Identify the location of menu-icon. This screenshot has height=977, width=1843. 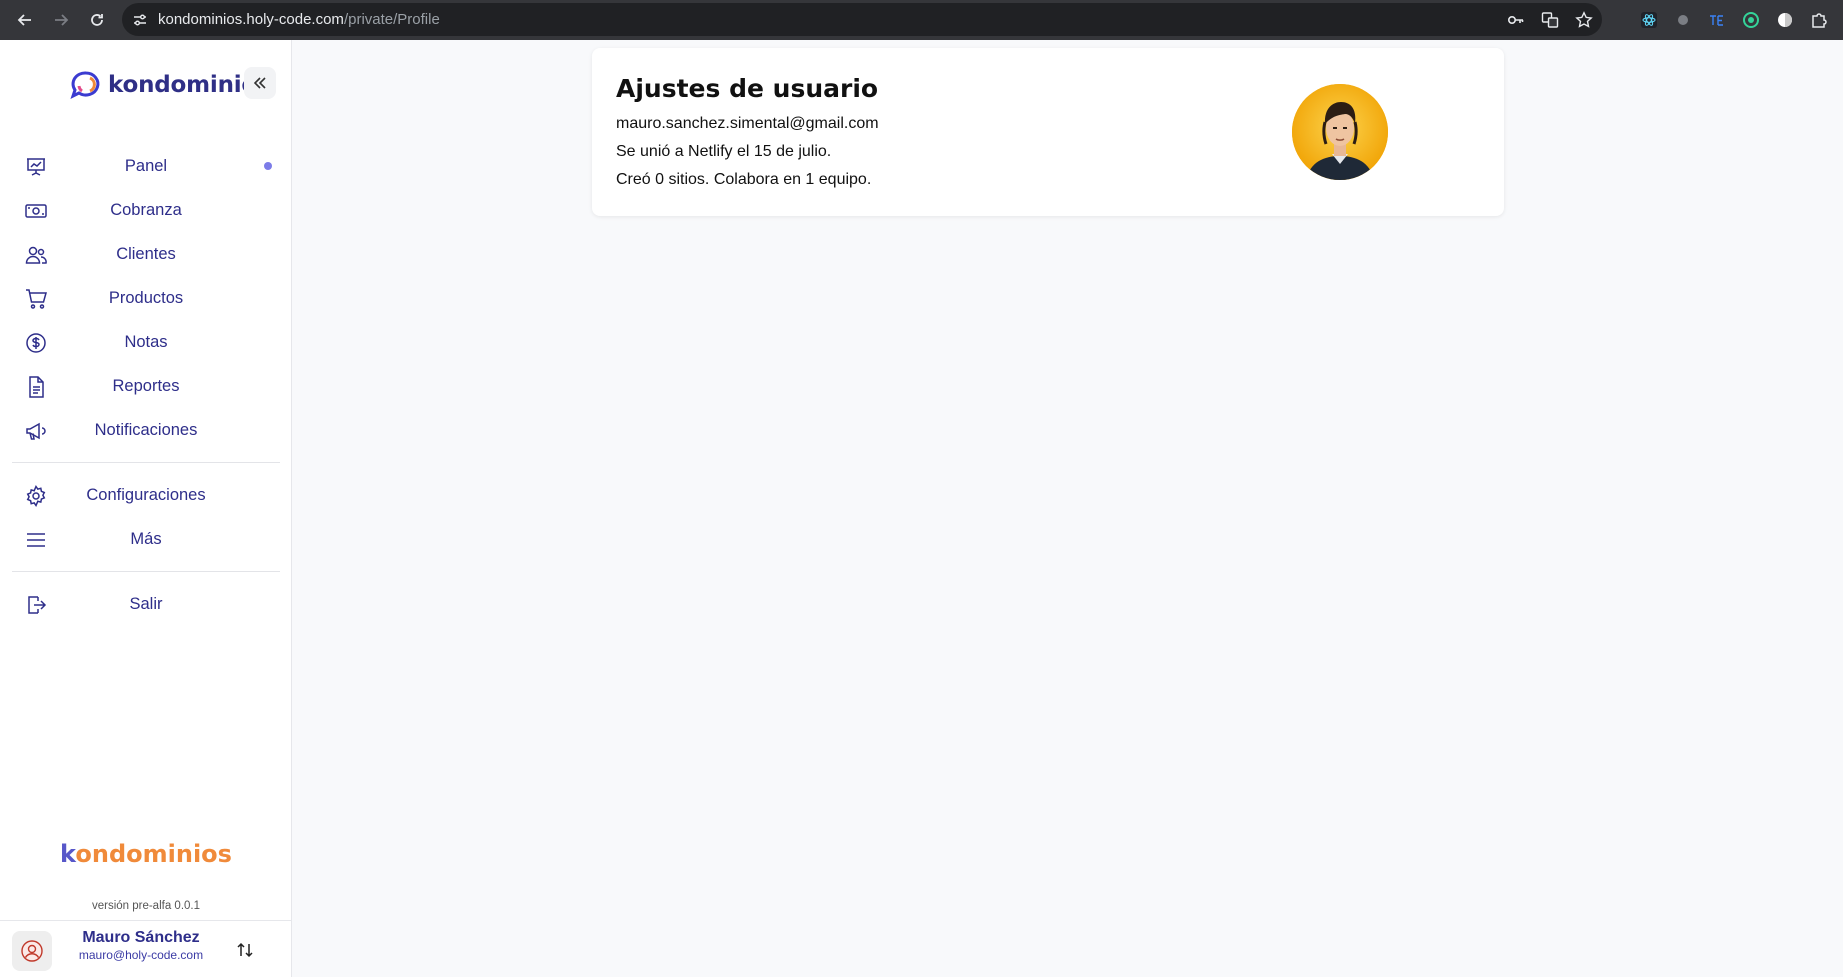
(36, 540).